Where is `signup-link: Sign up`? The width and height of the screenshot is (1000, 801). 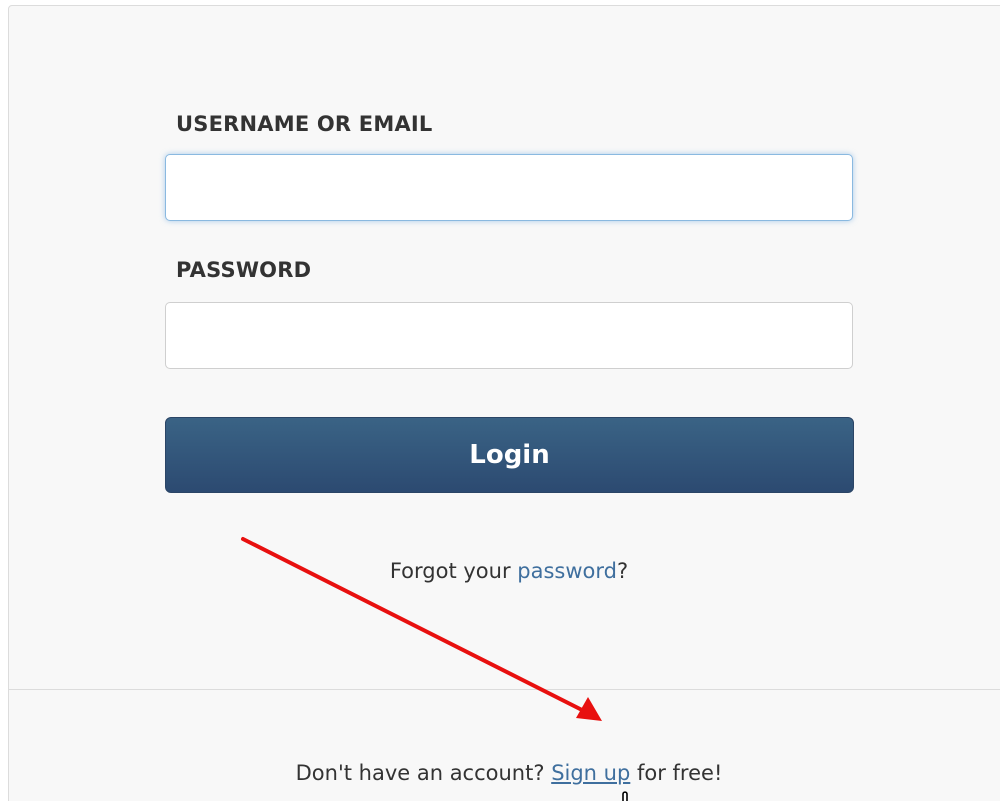
signup-link: Sign up is located at coordinates (590, 773).